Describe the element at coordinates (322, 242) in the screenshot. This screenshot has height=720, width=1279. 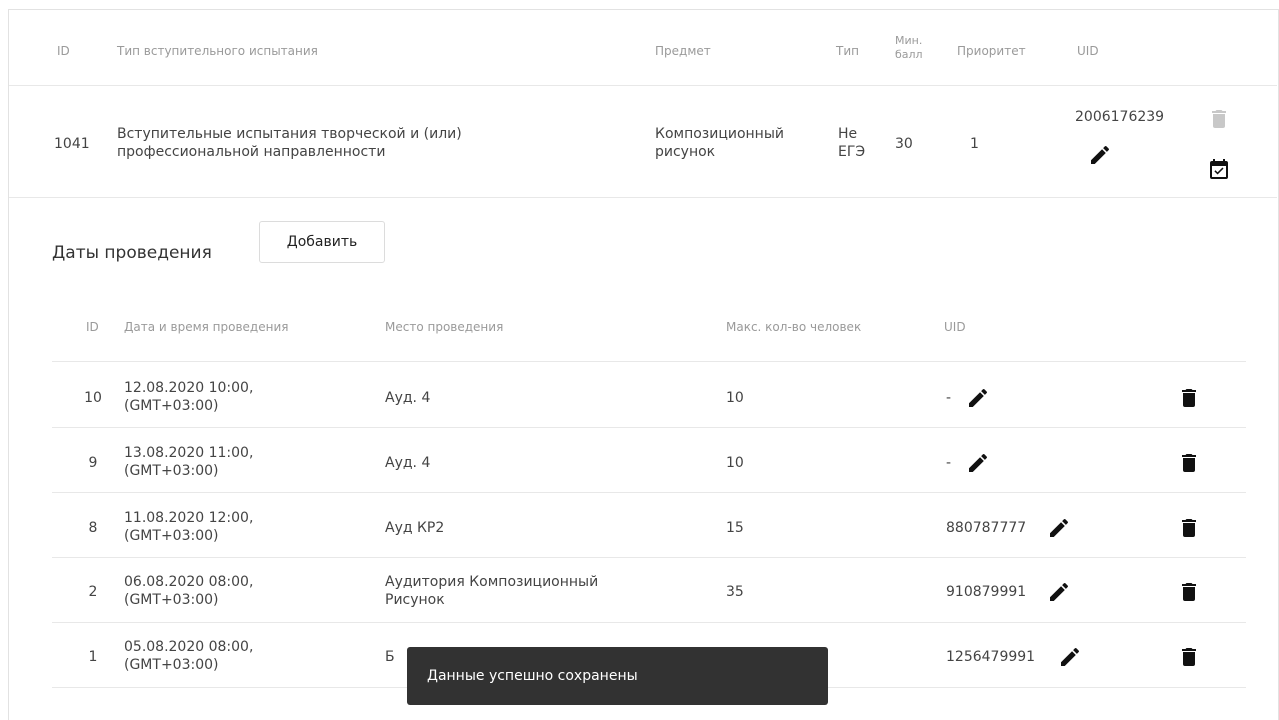
I see `add-date-button: Добавить` at that location.